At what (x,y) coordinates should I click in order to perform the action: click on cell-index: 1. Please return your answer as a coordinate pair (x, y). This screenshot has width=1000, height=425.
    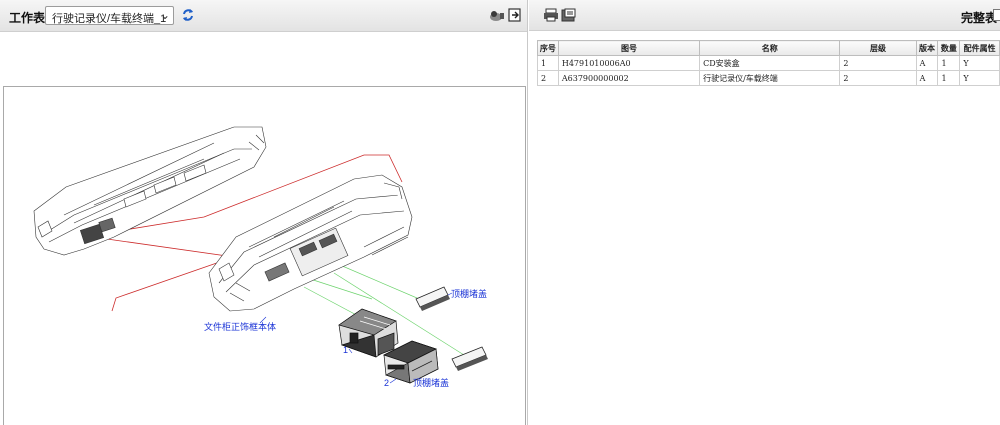
    Looking at the image, I should click on (548, 63).